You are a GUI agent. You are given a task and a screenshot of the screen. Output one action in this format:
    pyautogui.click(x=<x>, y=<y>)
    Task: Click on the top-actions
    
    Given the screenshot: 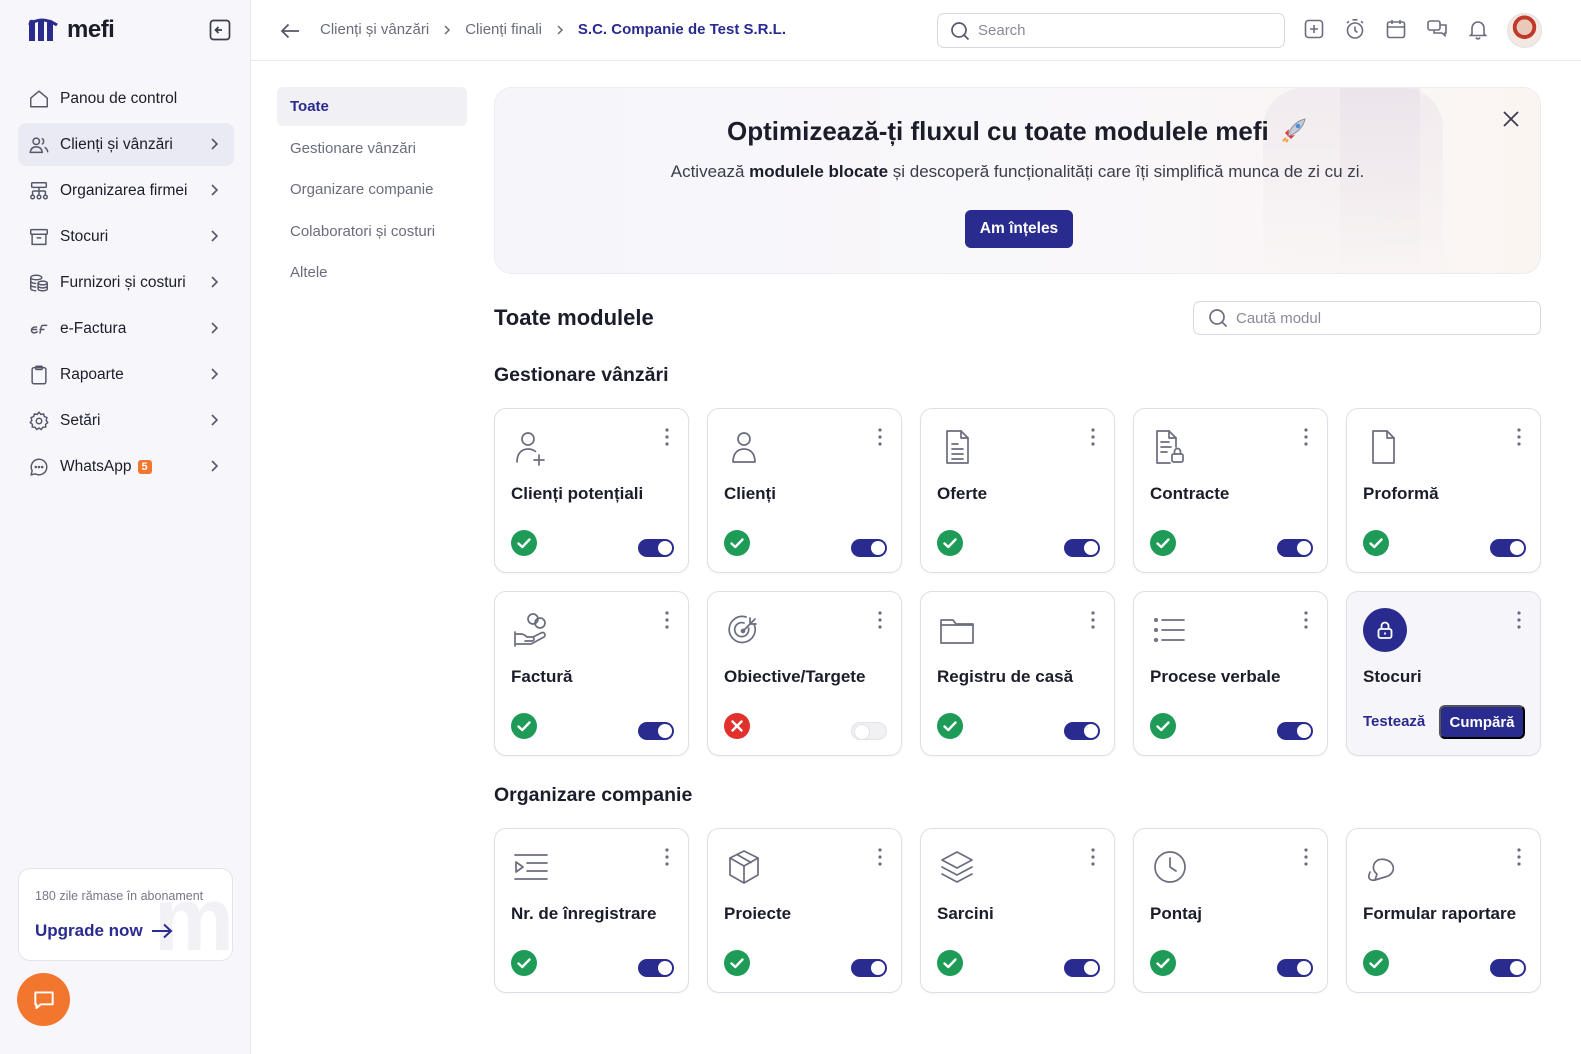 What is the action you would take?
    pyautogui.click(x=1396, y=29)
    